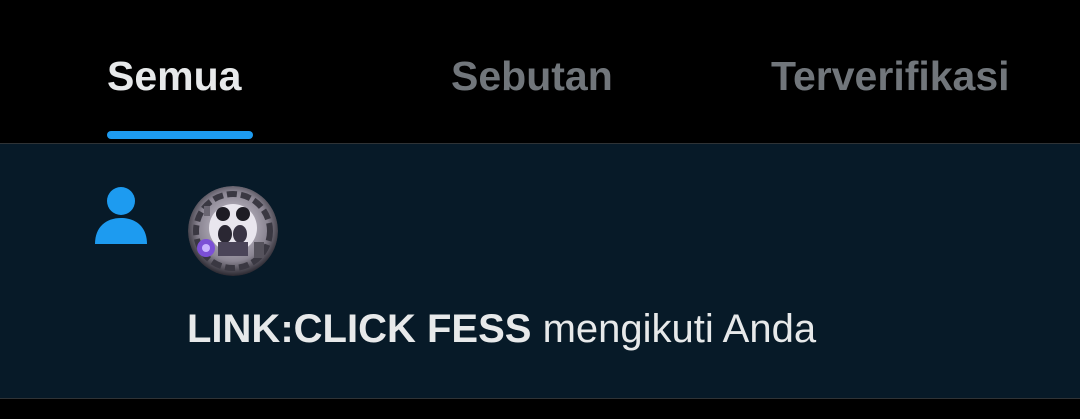 Image resolution: width=1080 pixels, height=419 pixels. Describe the element at coordinates (233, 231) in the screenshot. I see `account-avatar` at that location.